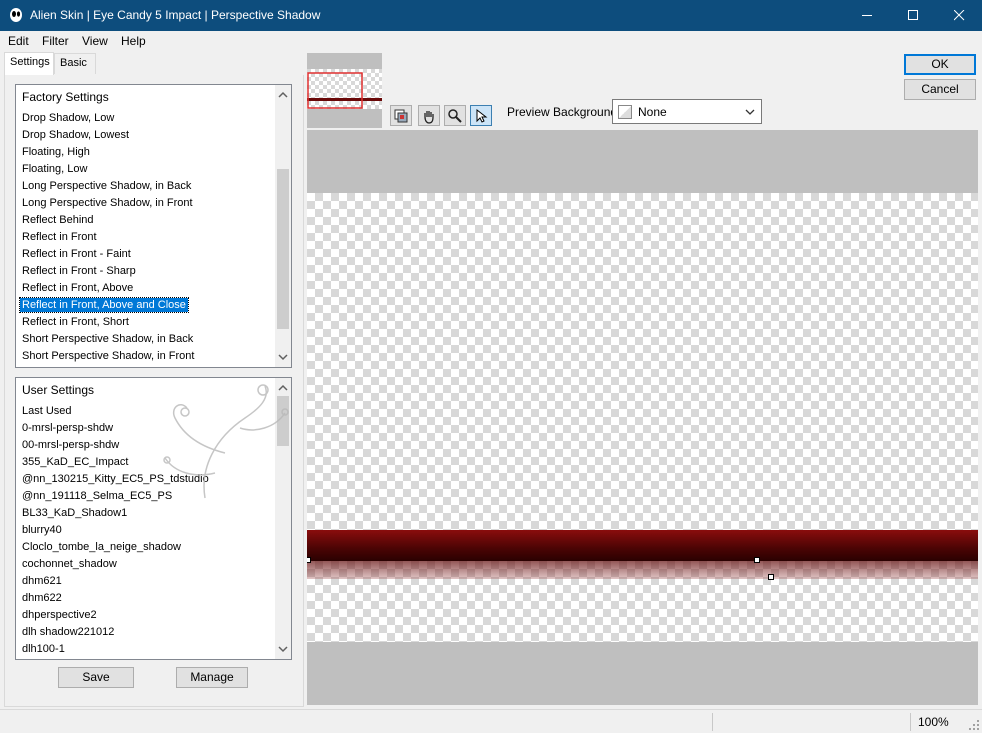  What do you see at coordinates (75, 63) in the screenshot?
I see `tab-basic: Basic` at bounding box center [75, 63].